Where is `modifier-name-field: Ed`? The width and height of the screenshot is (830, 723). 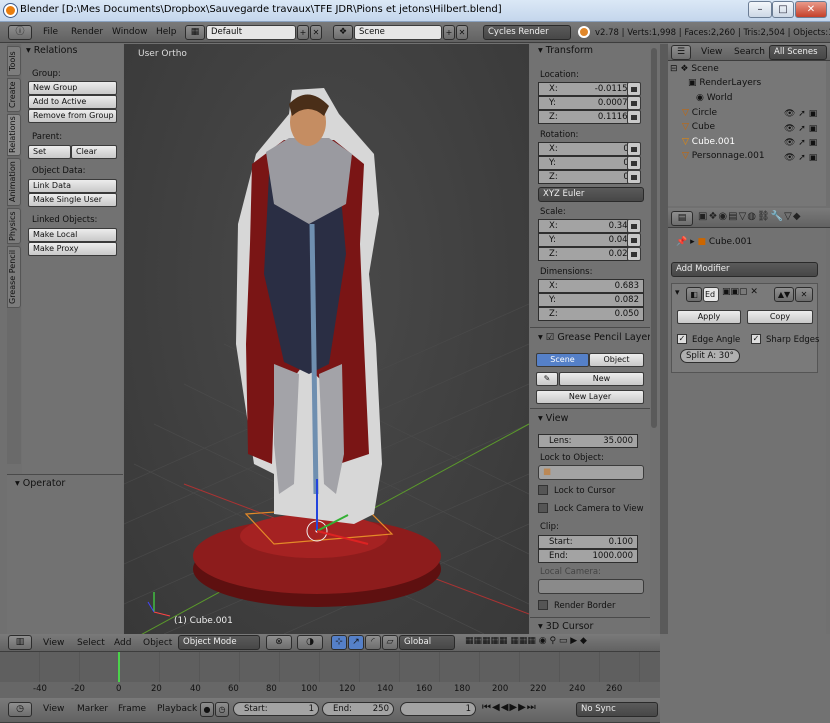
modifier-name-field: Ed is located at coordinates (711, 294).